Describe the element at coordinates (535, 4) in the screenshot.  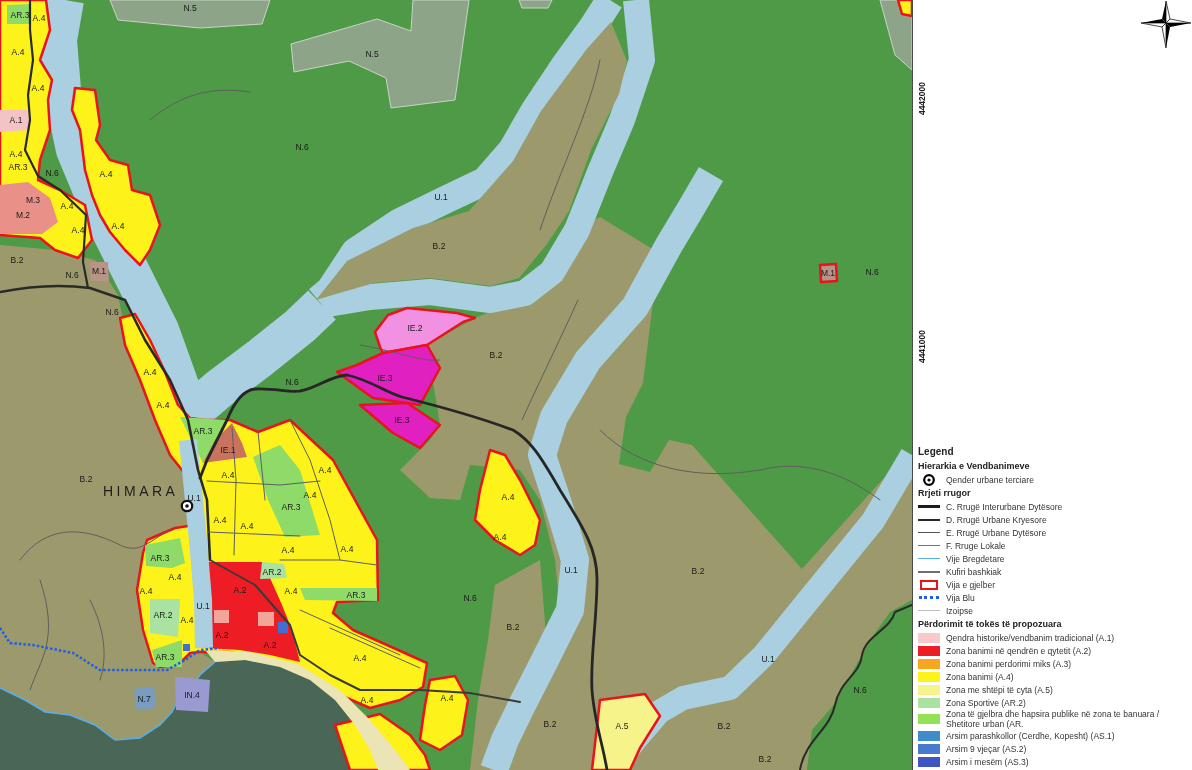
I see `pasture-area` at that location.